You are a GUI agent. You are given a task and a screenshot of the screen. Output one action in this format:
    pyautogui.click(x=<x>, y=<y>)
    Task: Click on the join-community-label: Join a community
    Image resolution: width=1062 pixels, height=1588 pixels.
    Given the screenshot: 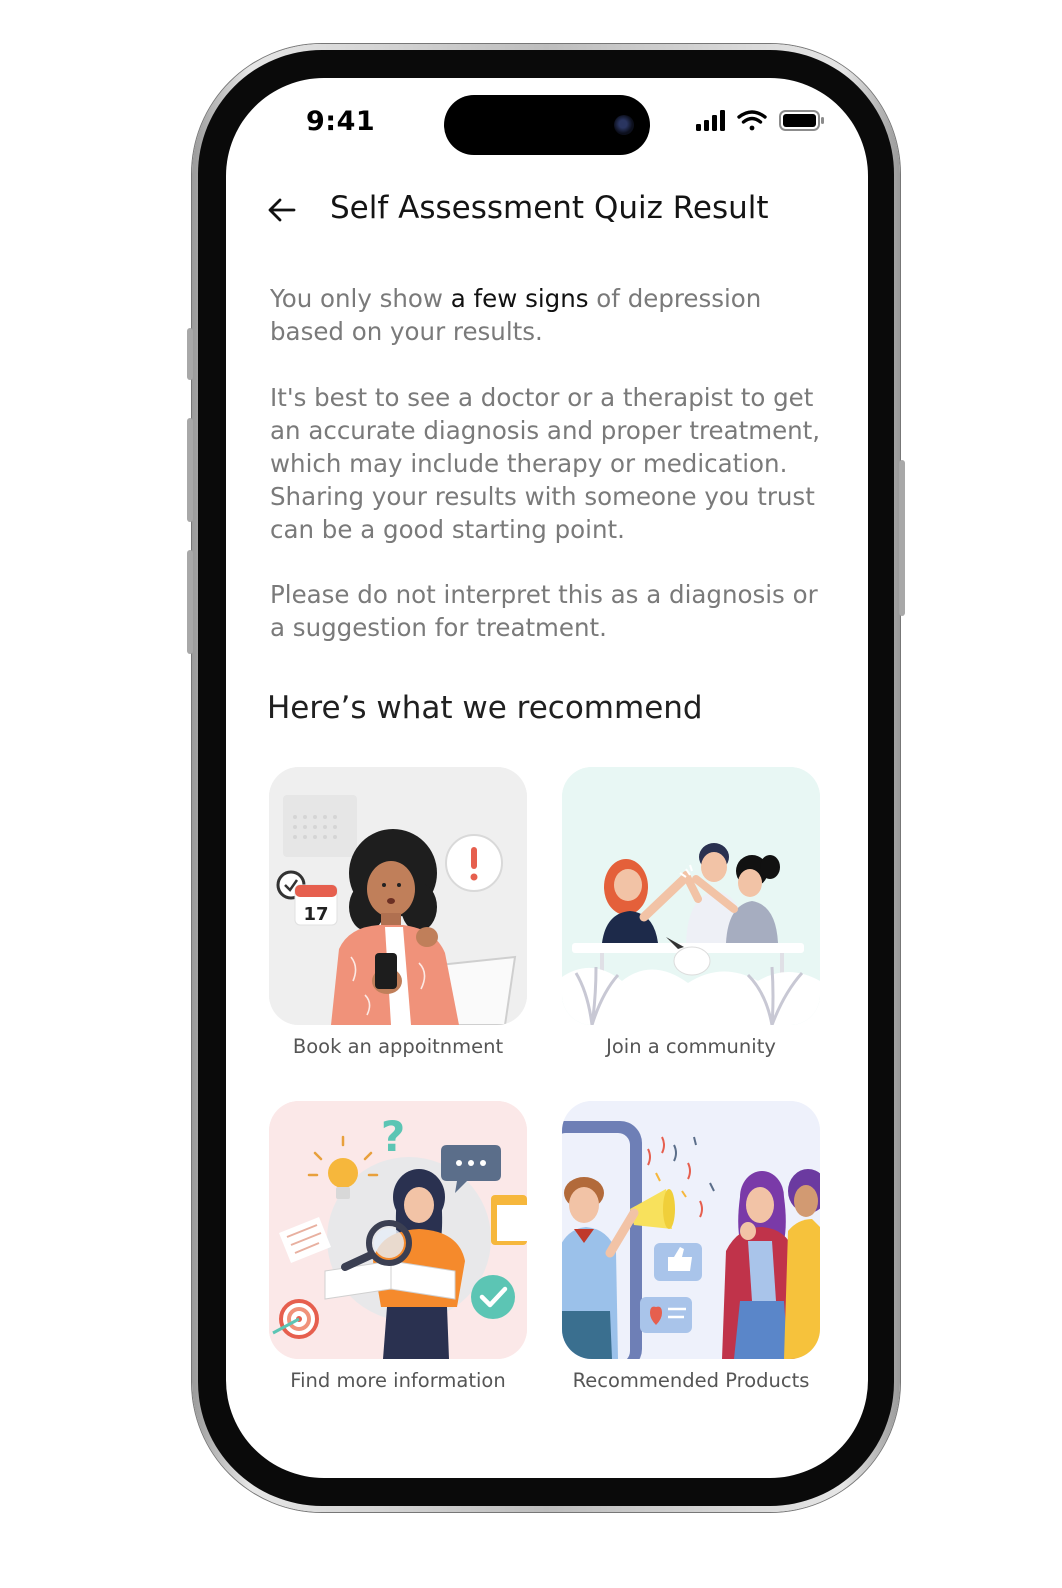 What is the action you would take?
    pyautogui.click(x=691, y=1046)
    